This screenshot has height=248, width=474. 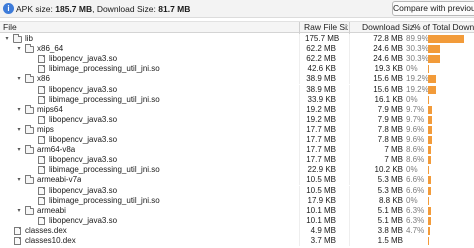 I want to click on download-size-cell: 7.8 MB, so click(x=390, y=139).